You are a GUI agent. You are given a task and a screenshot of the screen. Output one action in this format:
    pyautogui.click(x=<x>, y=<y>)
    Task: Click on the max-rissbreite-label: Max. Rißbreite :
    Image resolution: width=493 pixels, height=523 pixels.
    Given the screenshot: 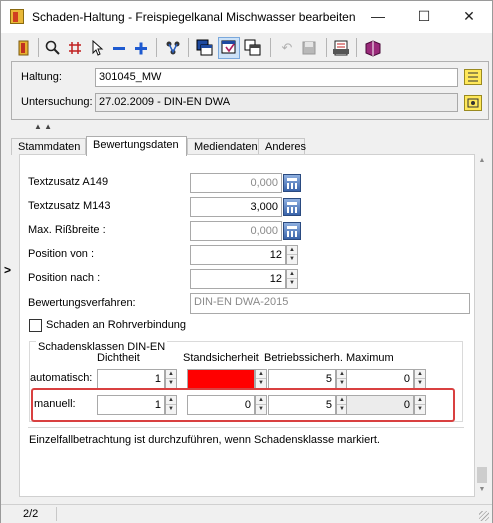 What is the action you would take?
    pyautogui.click(x=67, y=230)
    